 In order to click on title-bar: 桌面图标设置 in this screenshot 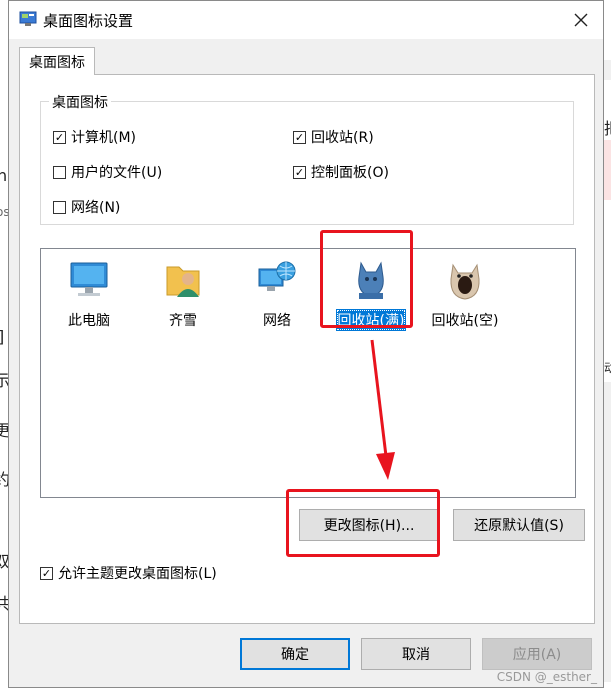, I will do `click(306, 20)`.